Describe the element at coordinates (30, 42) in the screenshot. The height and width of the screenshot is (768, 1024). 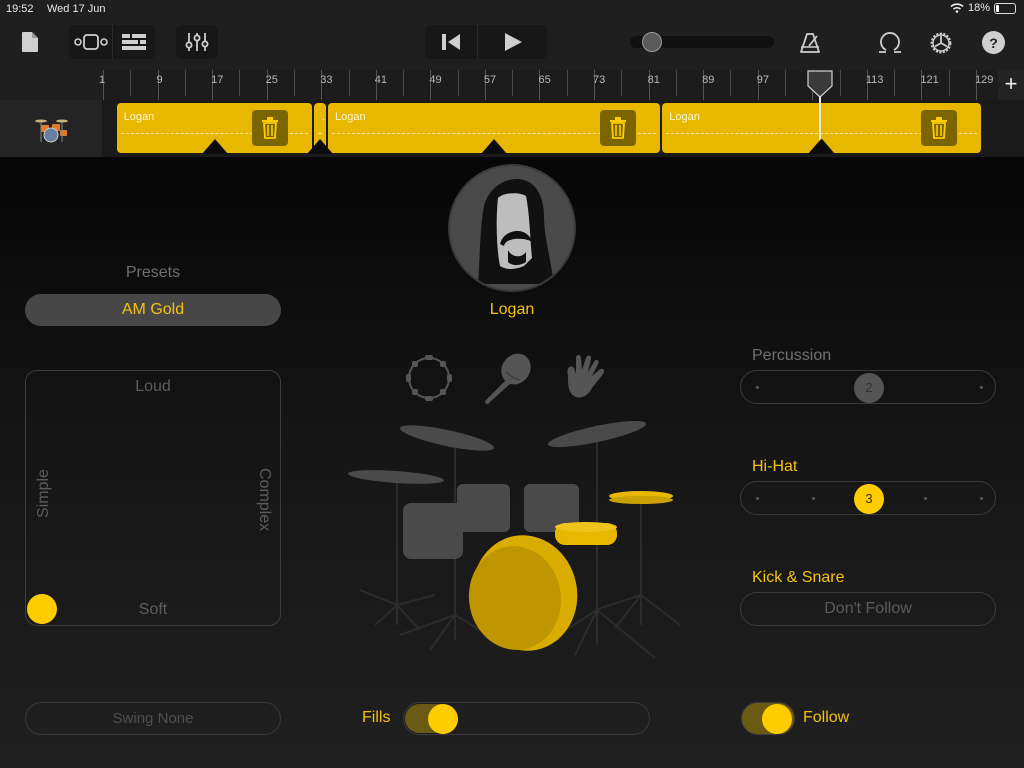
I see `my-songs-button` at that location.